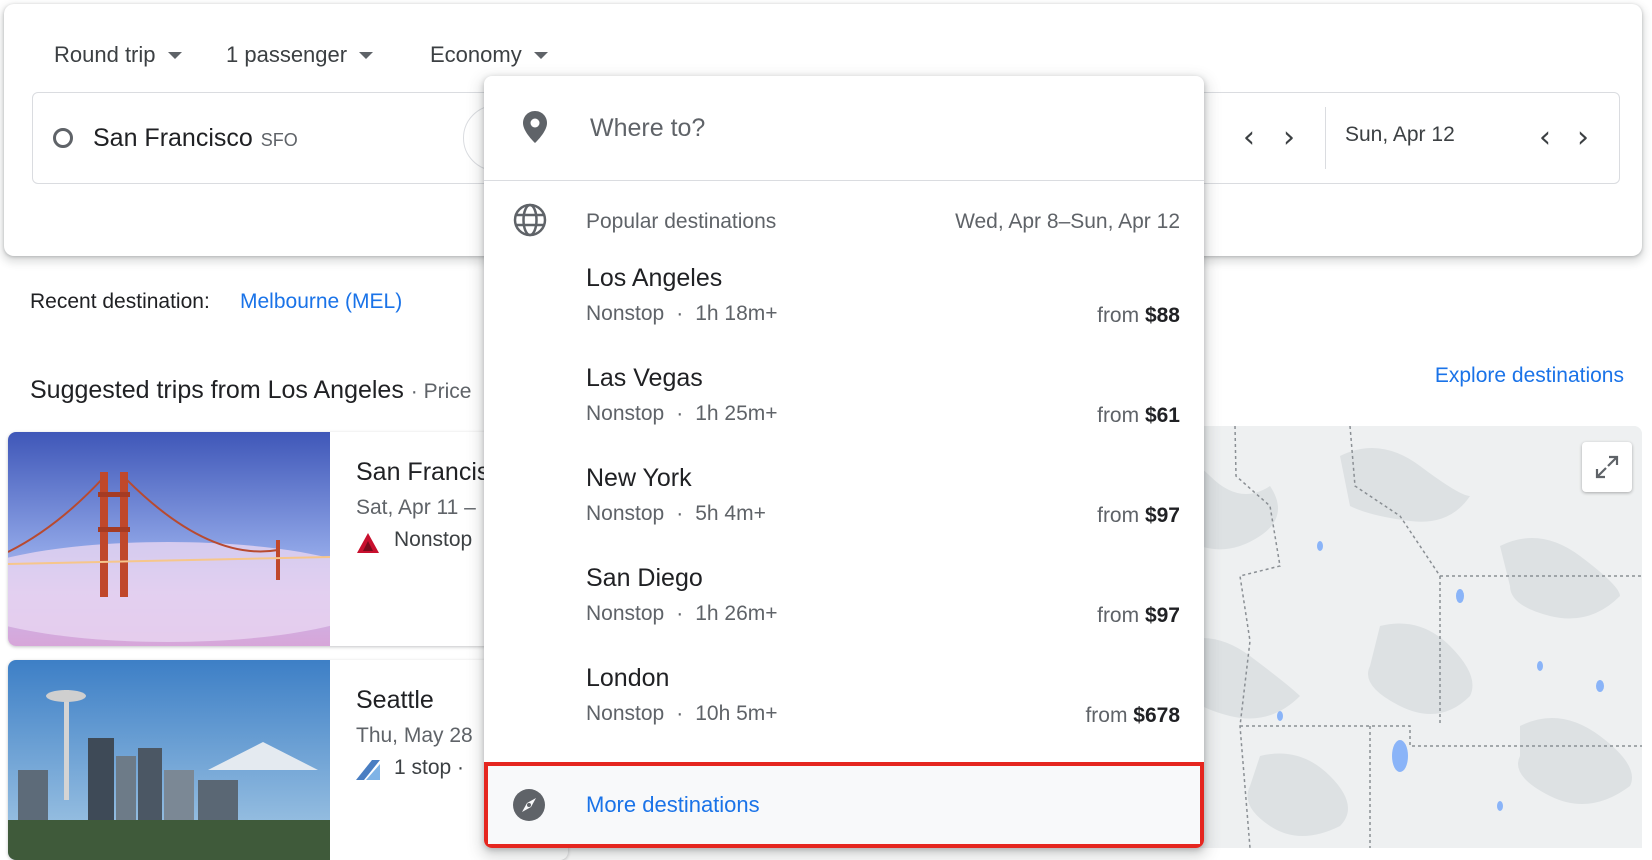 This screenshot has width=1652, height=860. What do you see at coordinates (535, 127) in the screenshot?
I see `location-pin-icon` at bounding box center [535, 127].